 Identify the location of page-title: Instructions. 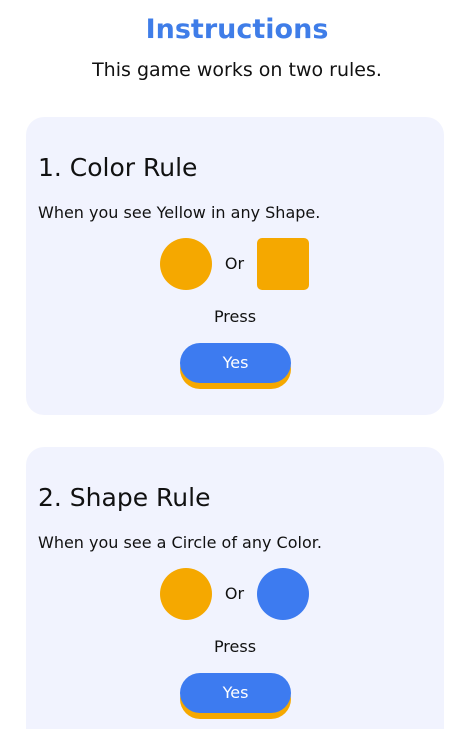
(237, 29).